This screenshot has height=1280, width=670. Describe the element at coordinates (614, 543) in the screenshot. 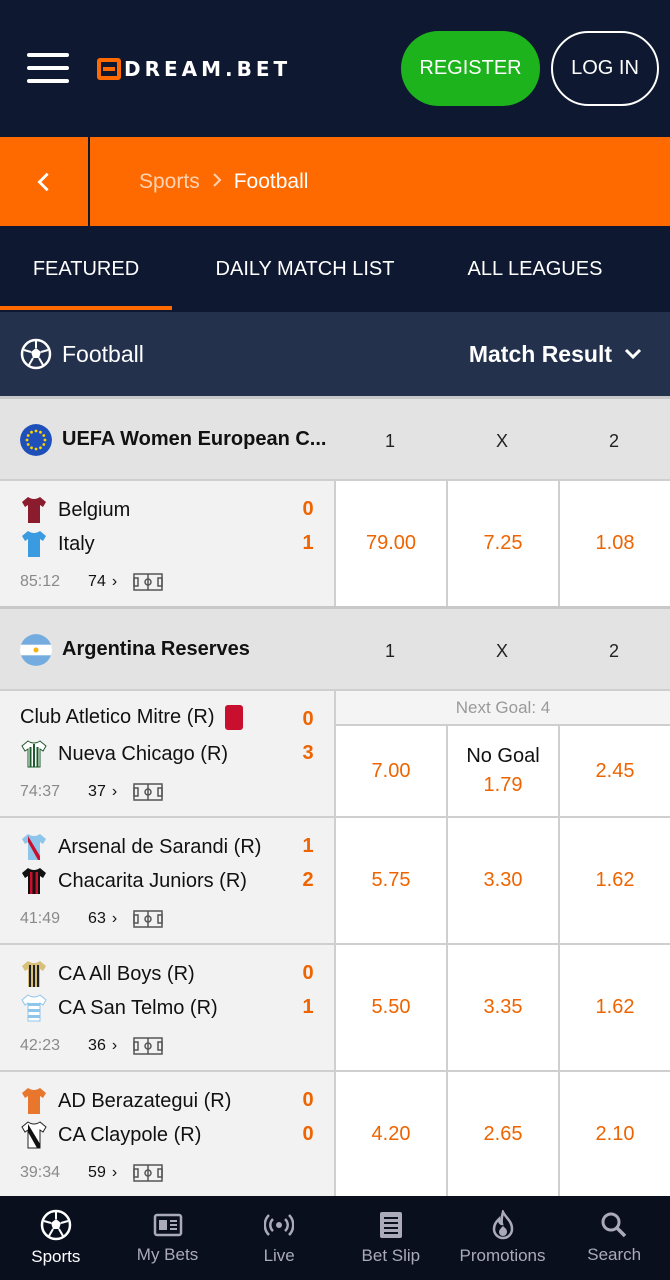

I see `odds-away: 1.08` at that location.